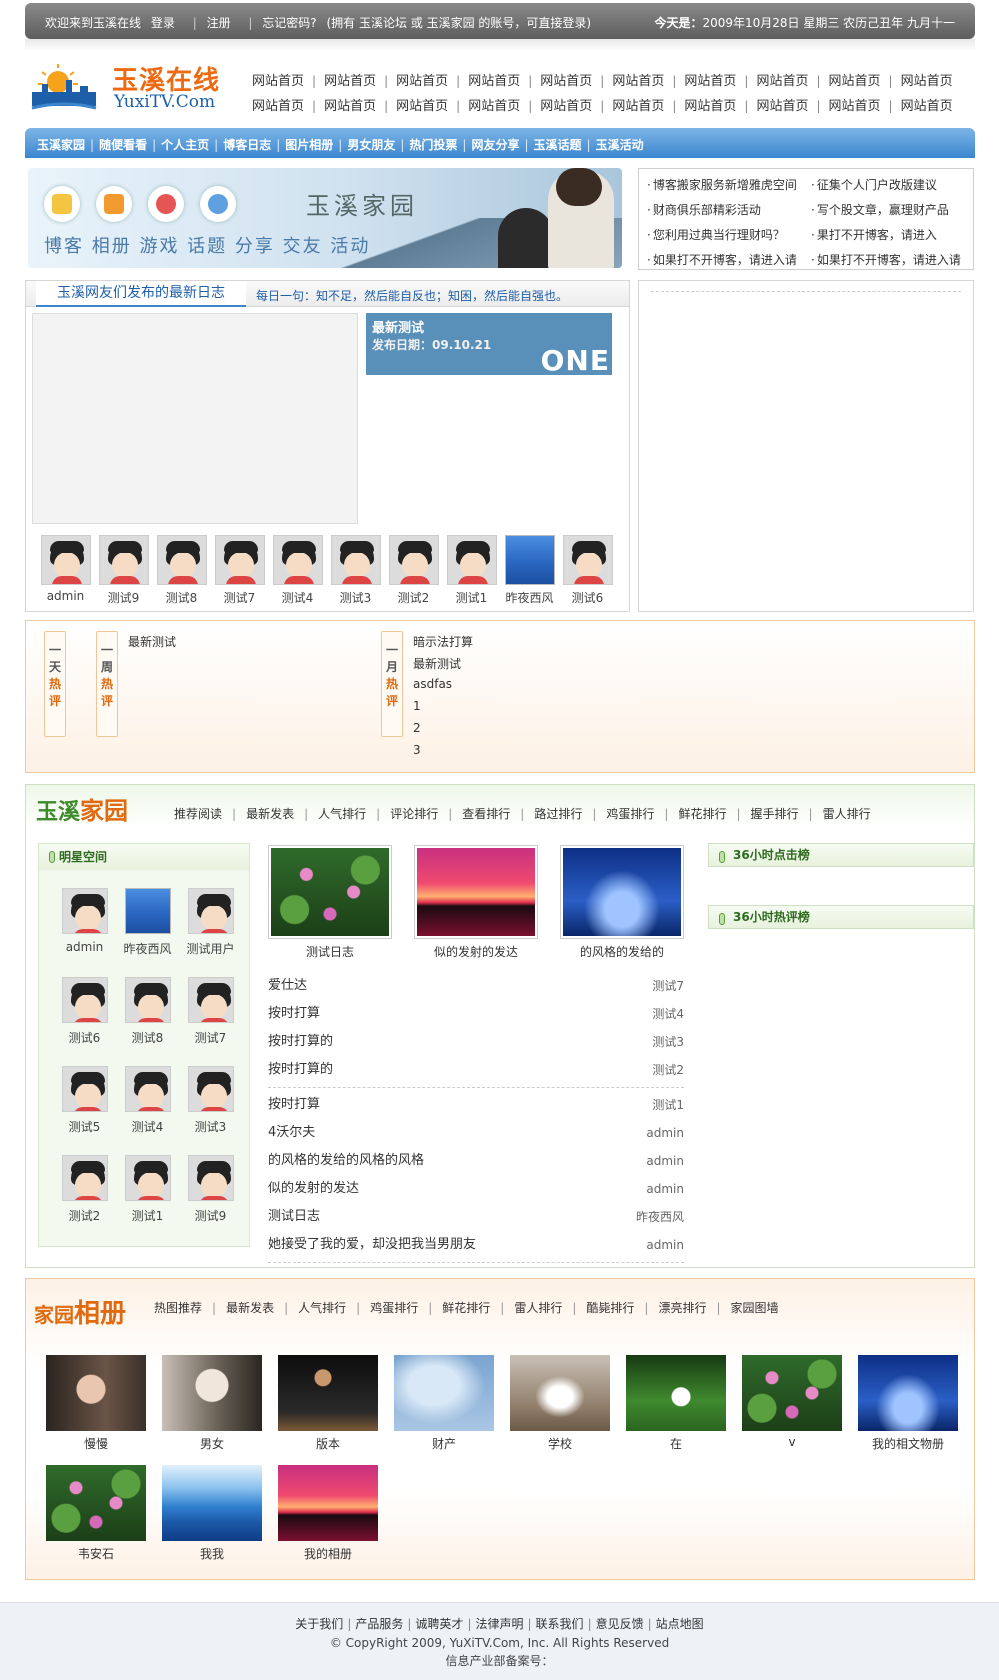  What do you see at coordinates (414, 814) in the screenshot?
I see `home-tab: 评论排行` at bounding box center [414, 814].